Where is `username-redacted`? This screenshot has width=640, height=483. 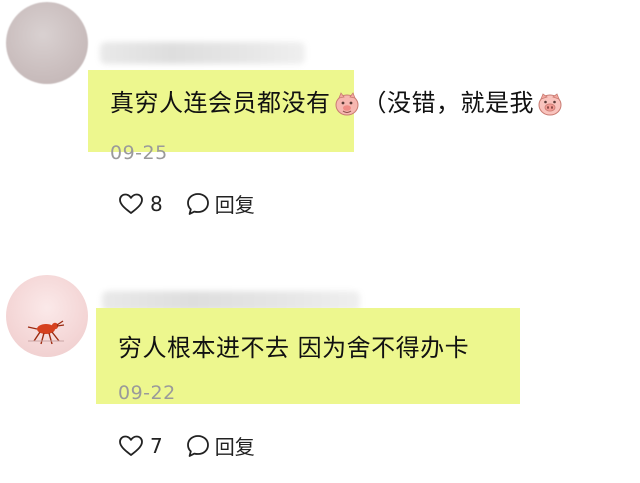 username-redacted is located at coordinates (202, 53).